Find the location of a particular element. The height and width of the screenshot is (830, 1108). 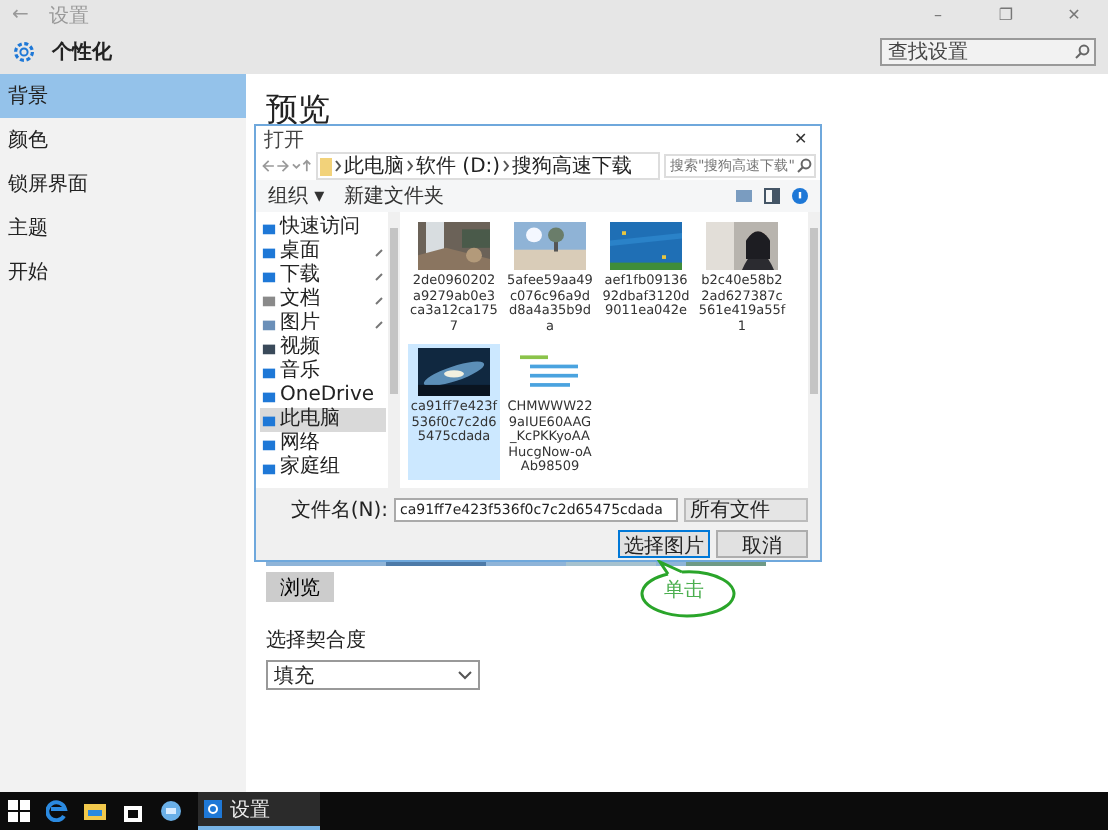

nav-item: 音乐 is located at coordinates (323, 372).